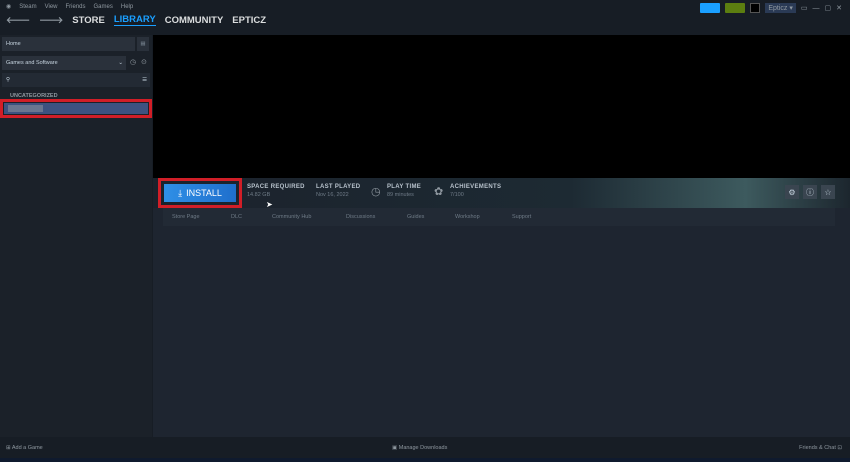 The width and height of the screenshot is (850, 462). Describe the element at coordinates (521, 217) in the screenshot. I see `tab-support: Support` at that location.